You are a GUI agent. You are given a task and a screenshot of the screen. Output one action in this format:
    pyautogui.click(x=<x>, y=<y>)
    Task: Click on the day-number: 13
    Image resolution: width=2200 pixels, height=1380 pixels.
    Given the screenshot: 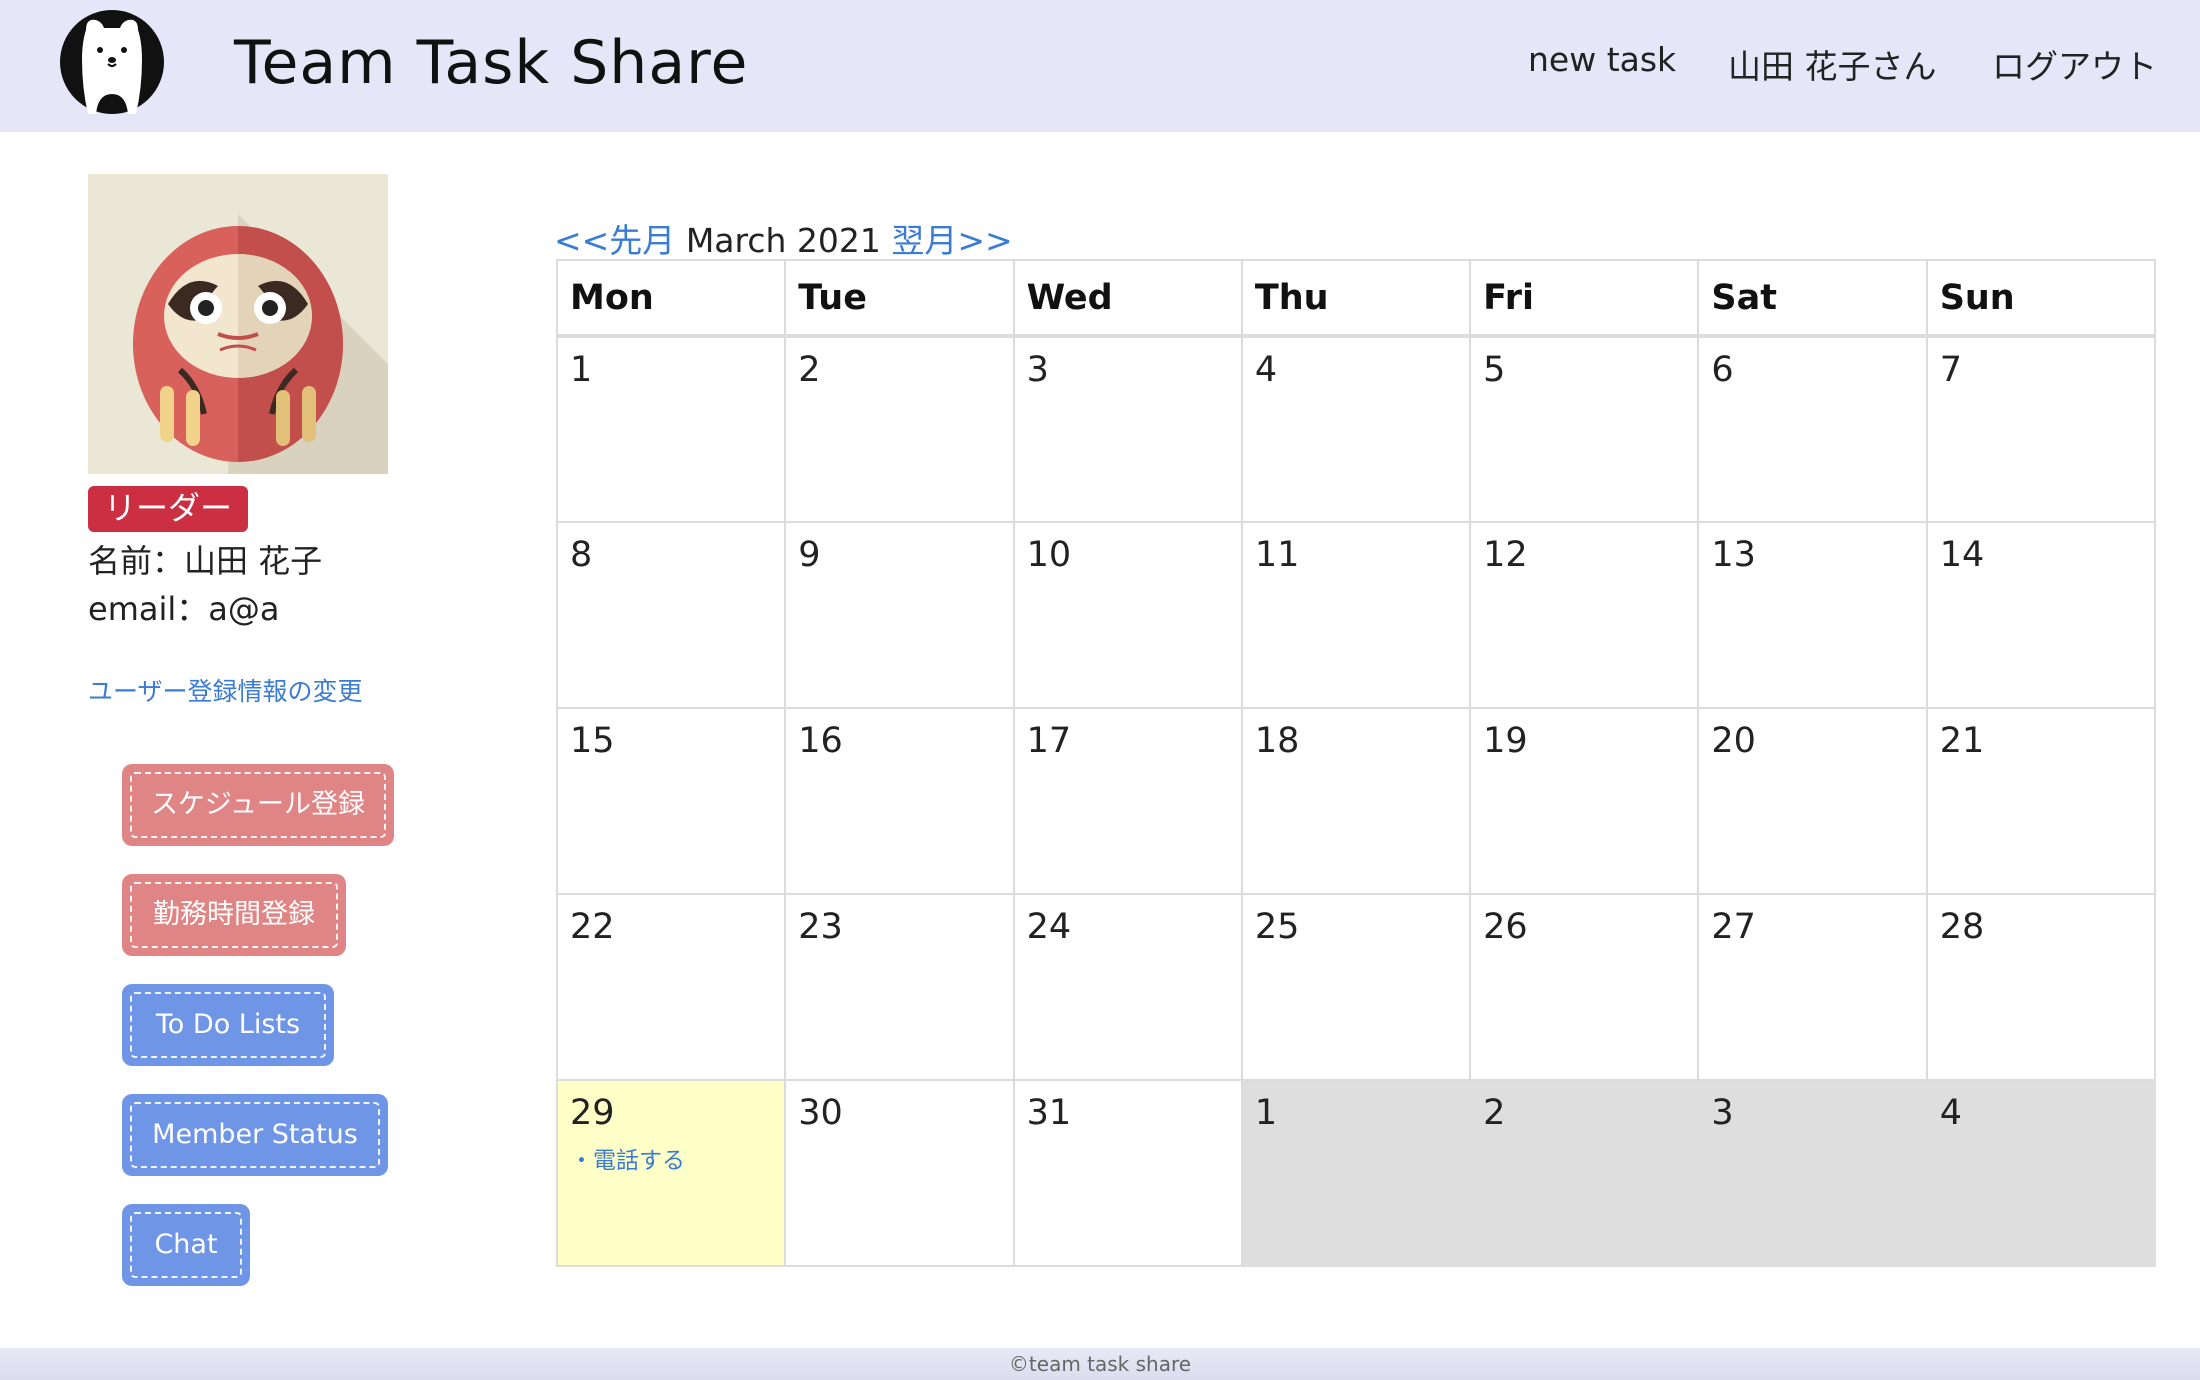 What is the action you would take?
    pyautogui.click(x=1733, y=555)
    